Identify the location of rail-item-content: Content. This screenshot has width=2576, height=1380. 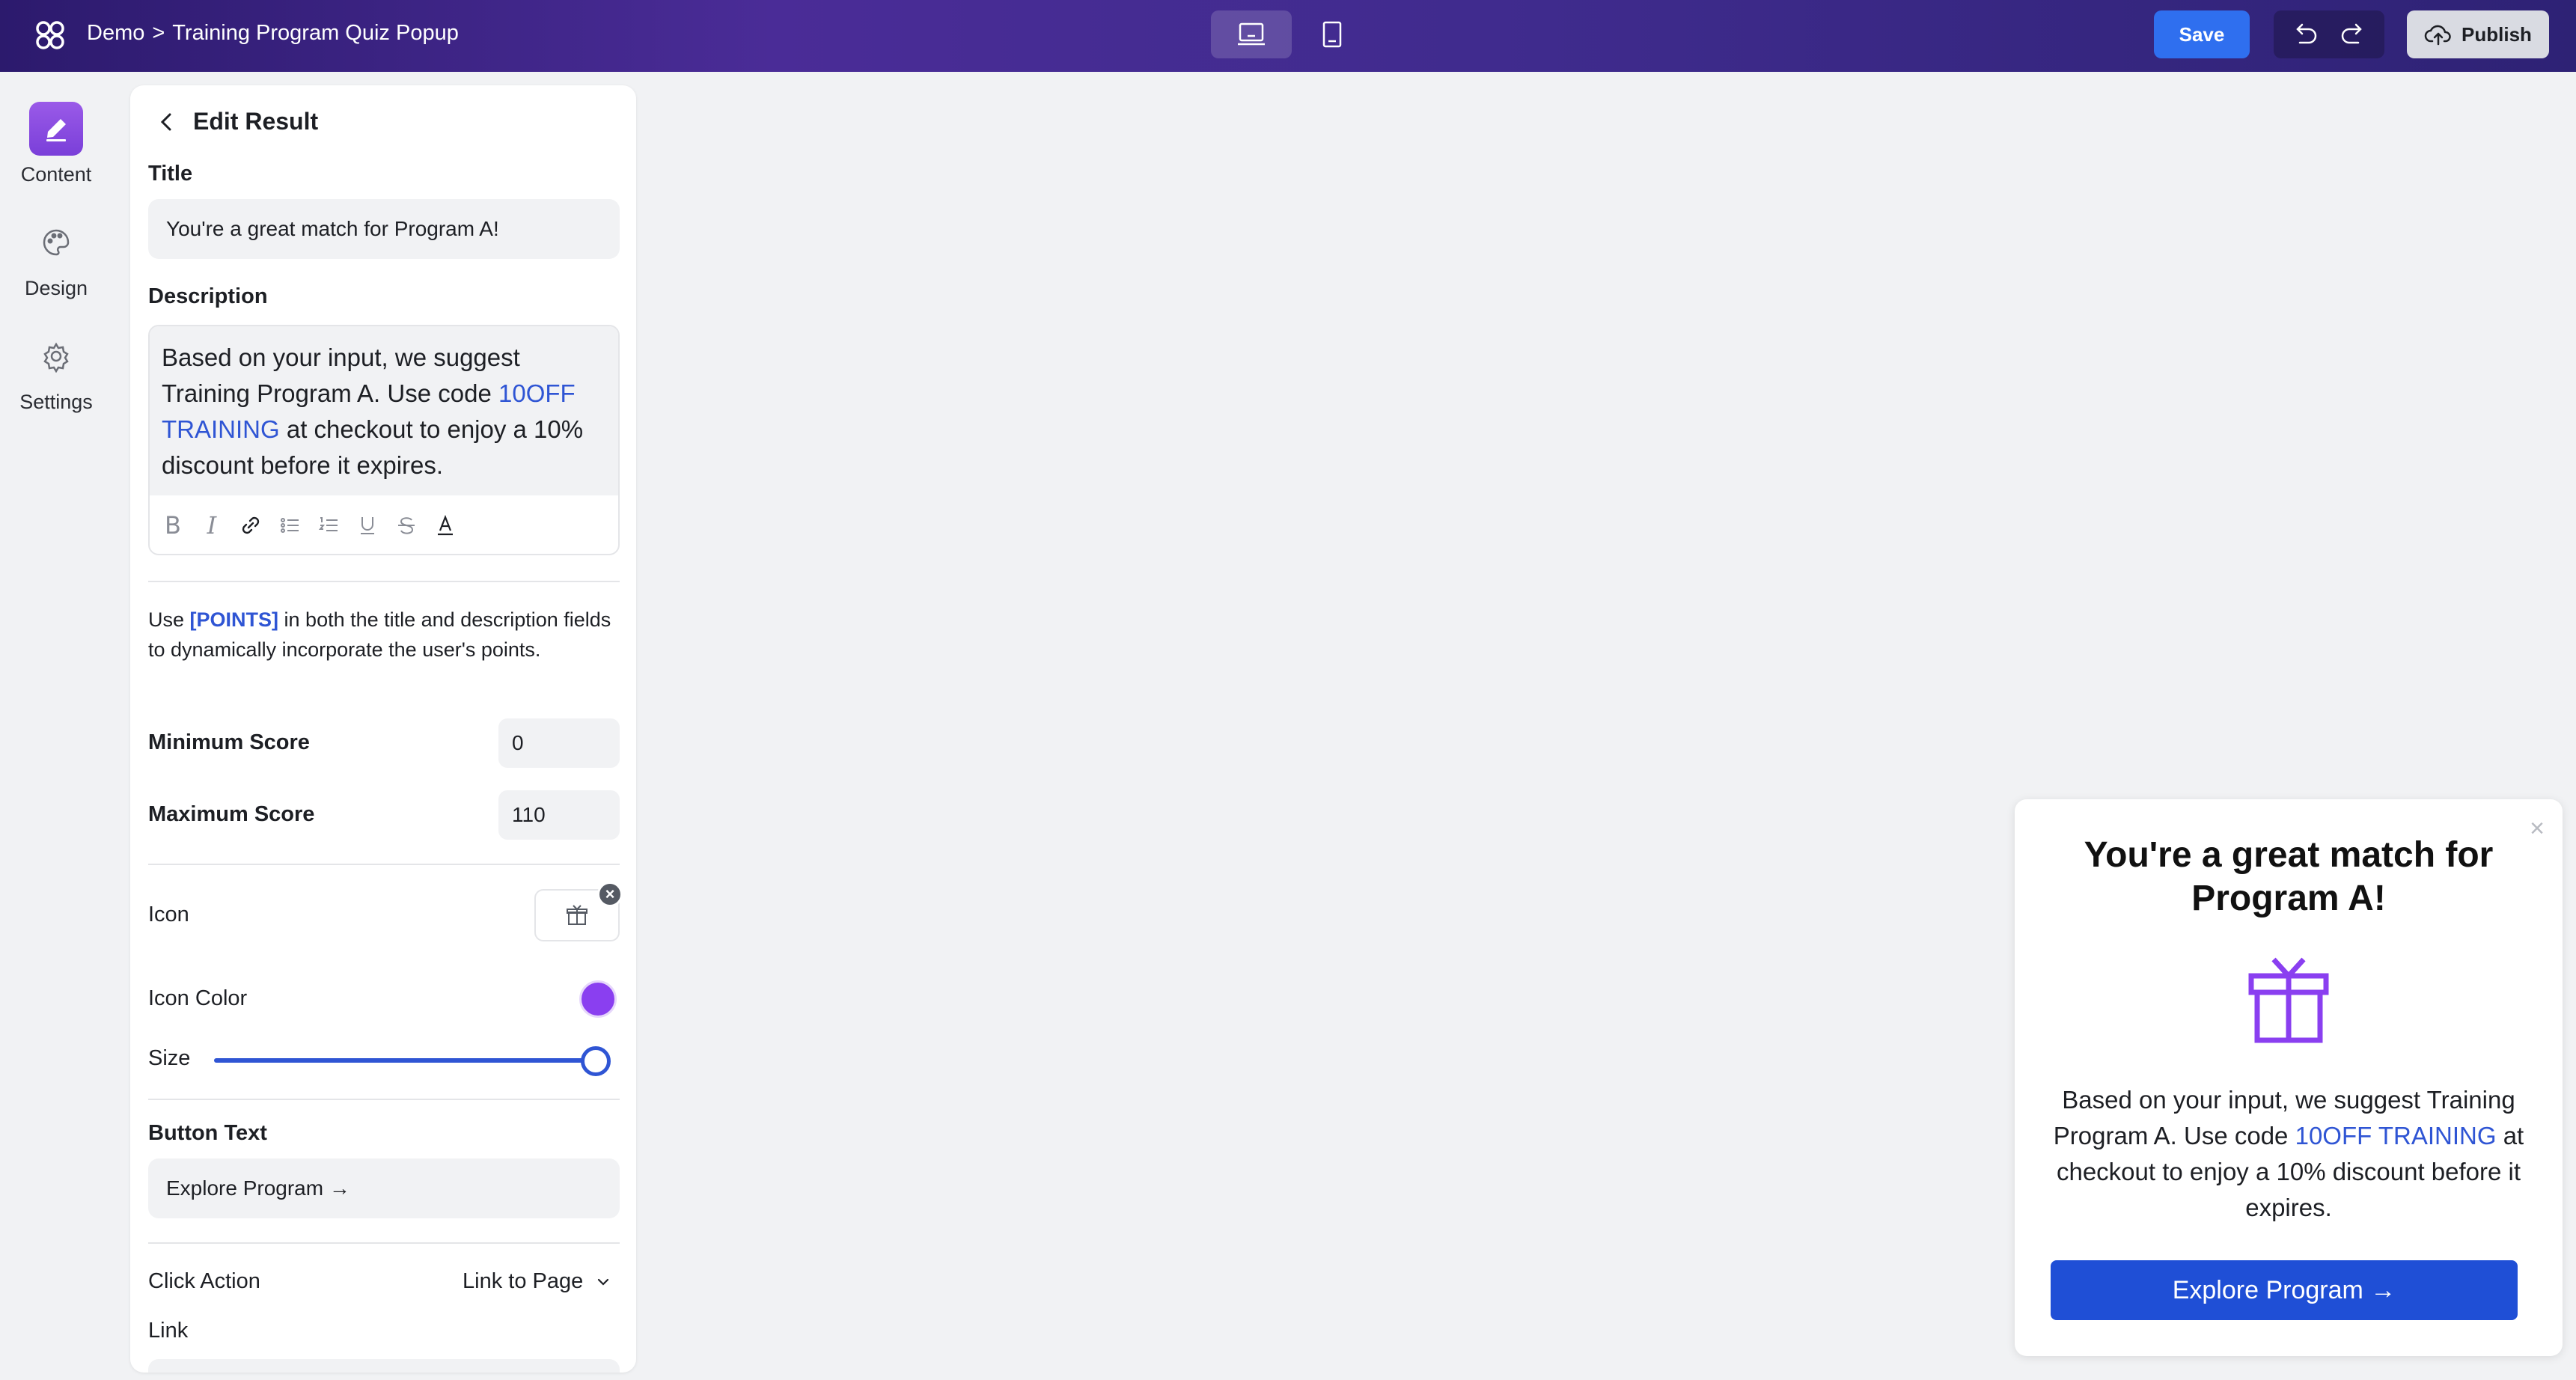
(56, 144).